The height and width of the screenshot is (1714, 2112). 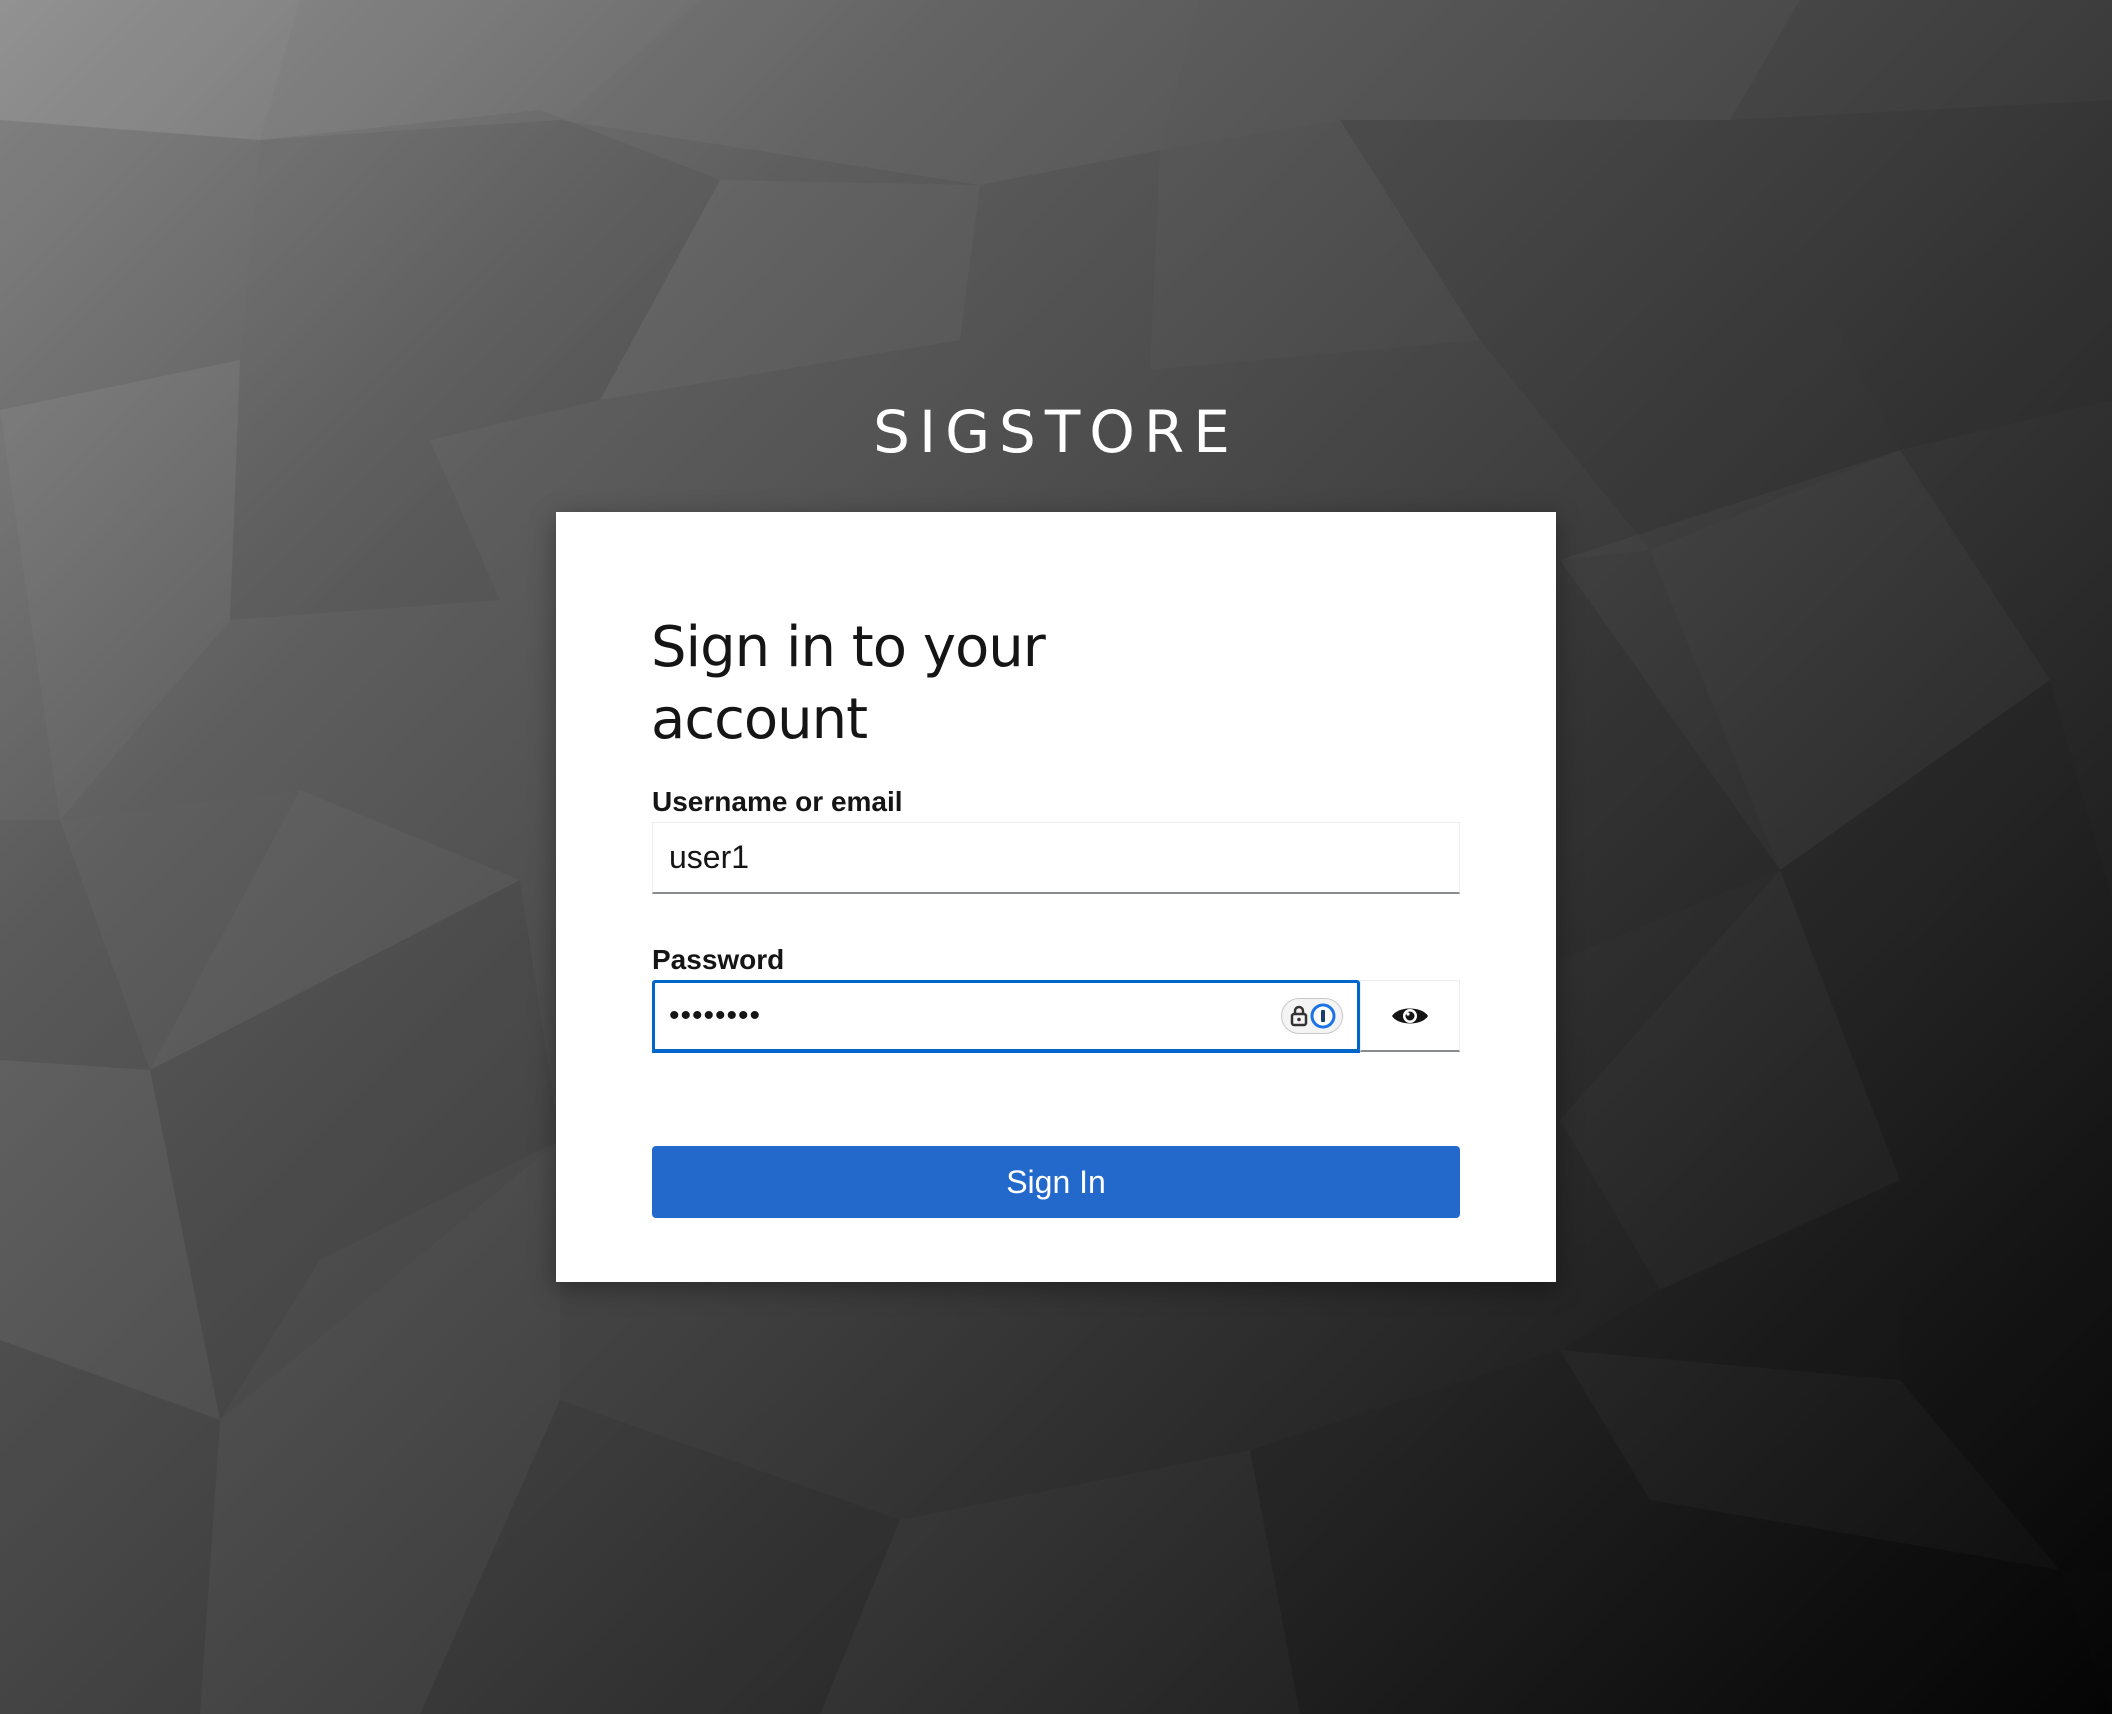 I want to click on password-manager-badge, so click(x=1312, y=1016).